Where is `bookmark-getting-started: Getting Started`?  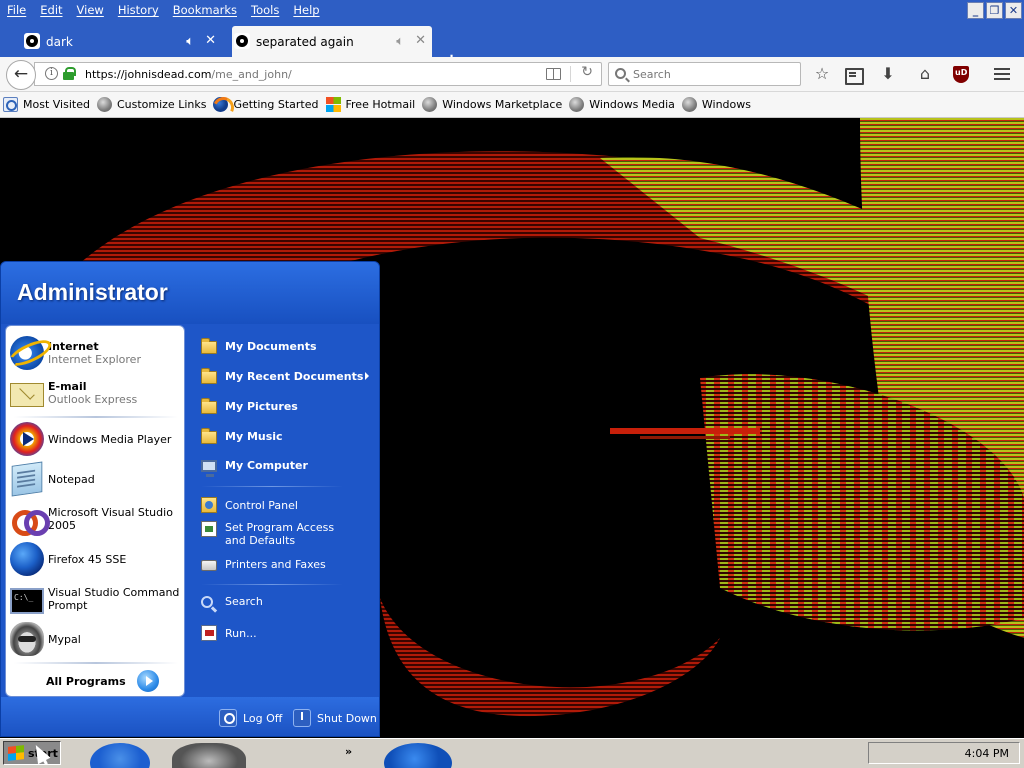
bookmark-getting-started: Getting Started is located at coordinates (266, 104).